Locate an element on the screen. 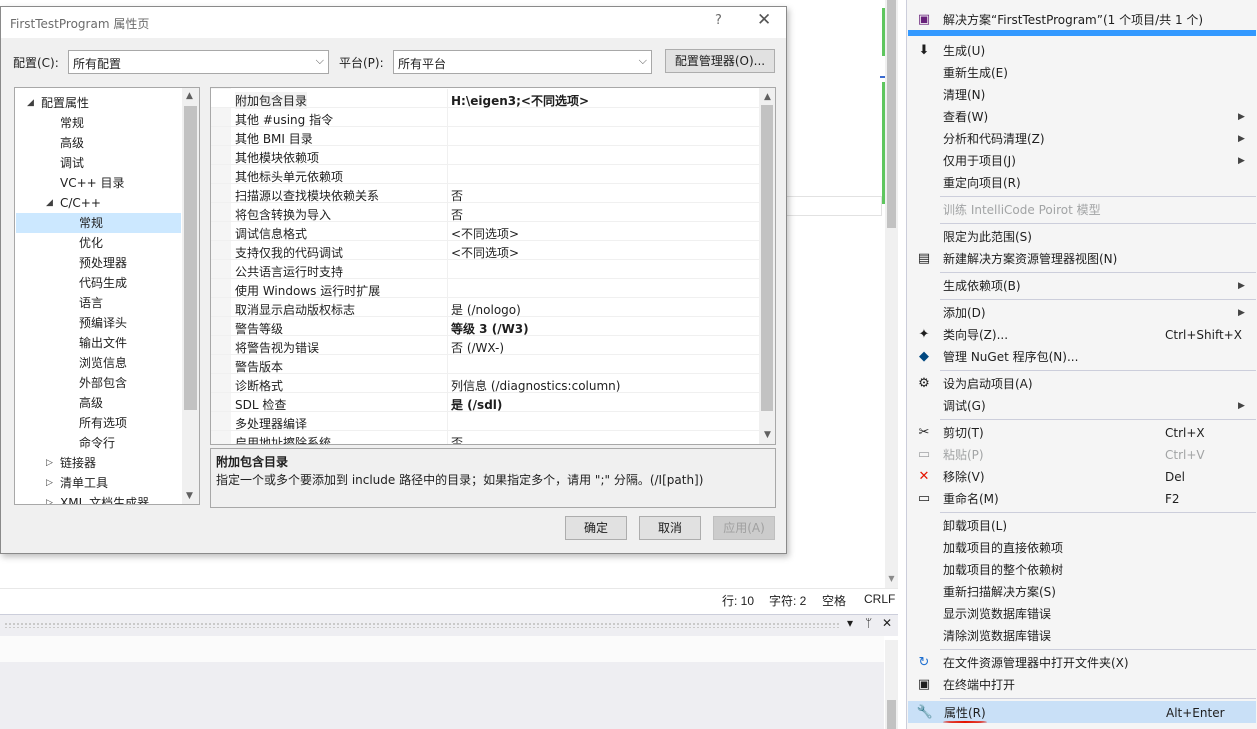 The height and width of the screenshot is (729, 1257). property-value: 列信息 (/diagnostics:column) is located at coordinates (535, 385).